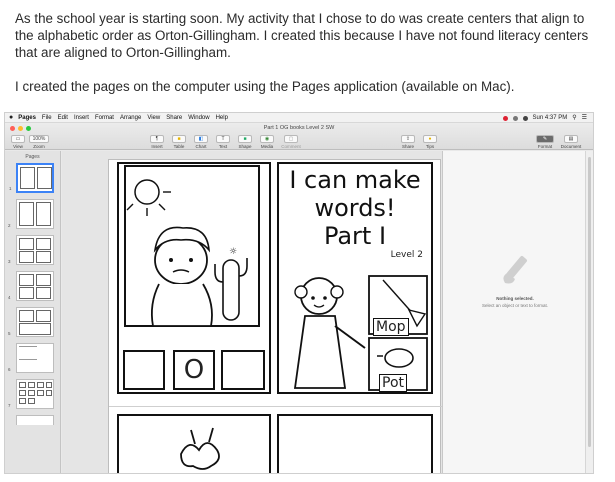 The image size is (615, 482). I want to click on page-thumbnail: 5, so click(31, 322).